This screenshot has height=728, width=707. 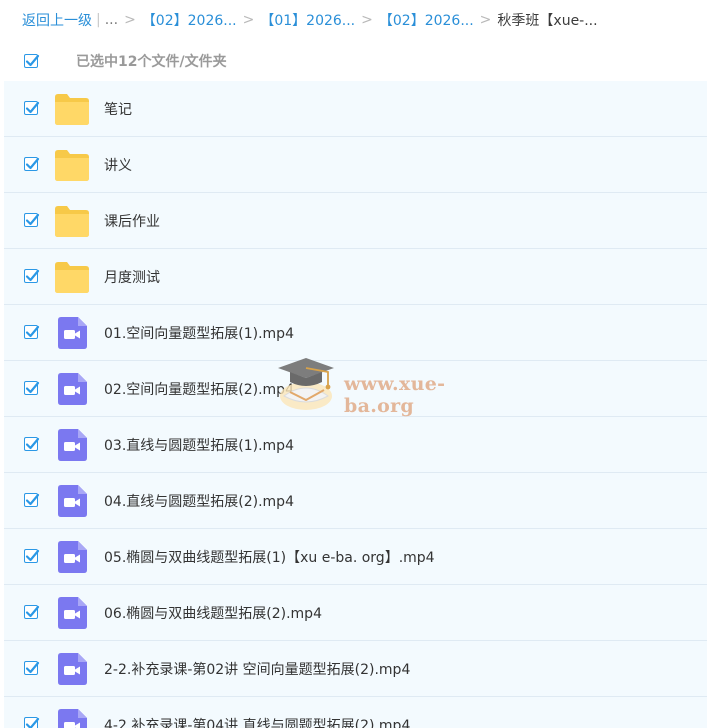 I want to click on selection-summary: 已选中12个文件/文件夹, so click(x=151, y=61).